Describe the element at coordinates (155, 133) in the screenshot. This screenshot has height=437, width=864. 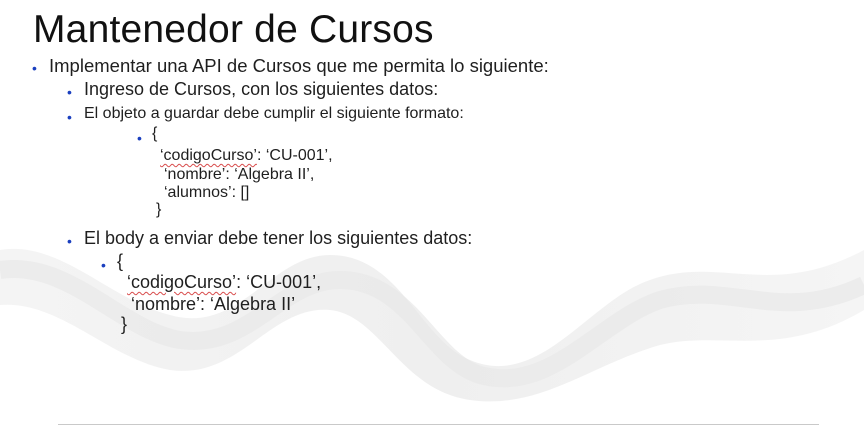
I see `object-open-brace: {` at that location.